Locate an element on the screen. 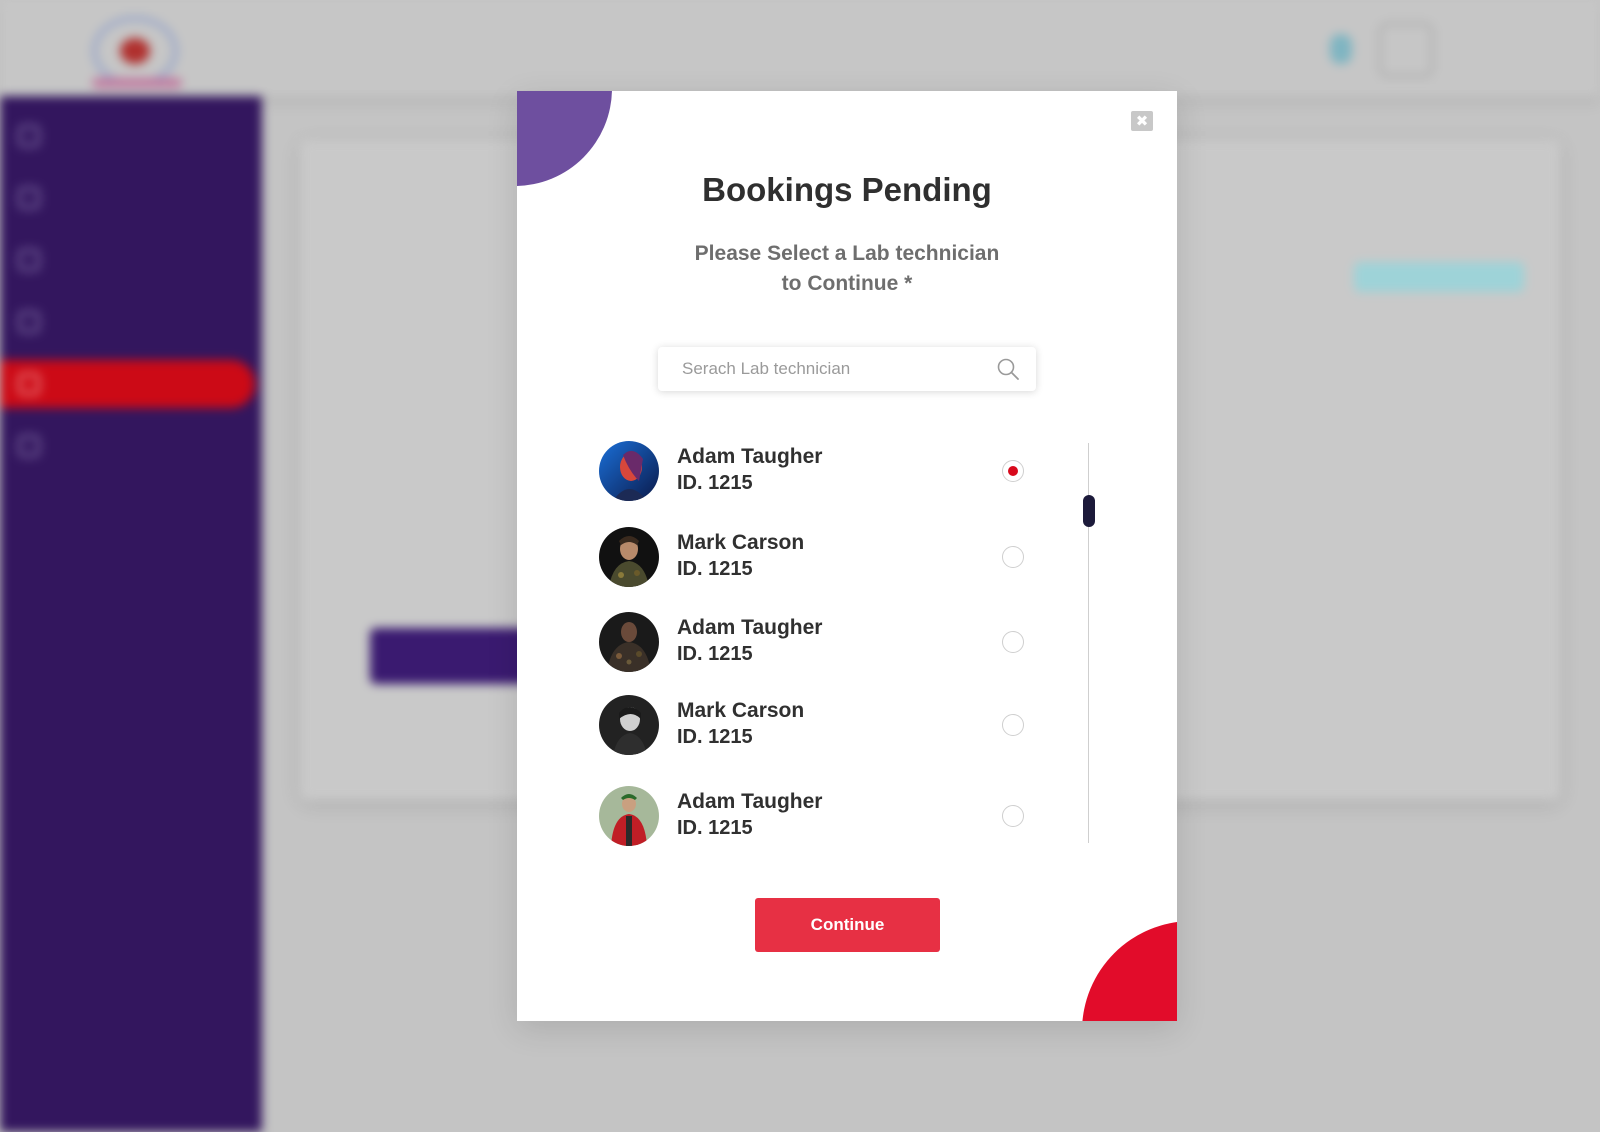  close-icon: ✖ is located at coordinates (1142, 121).